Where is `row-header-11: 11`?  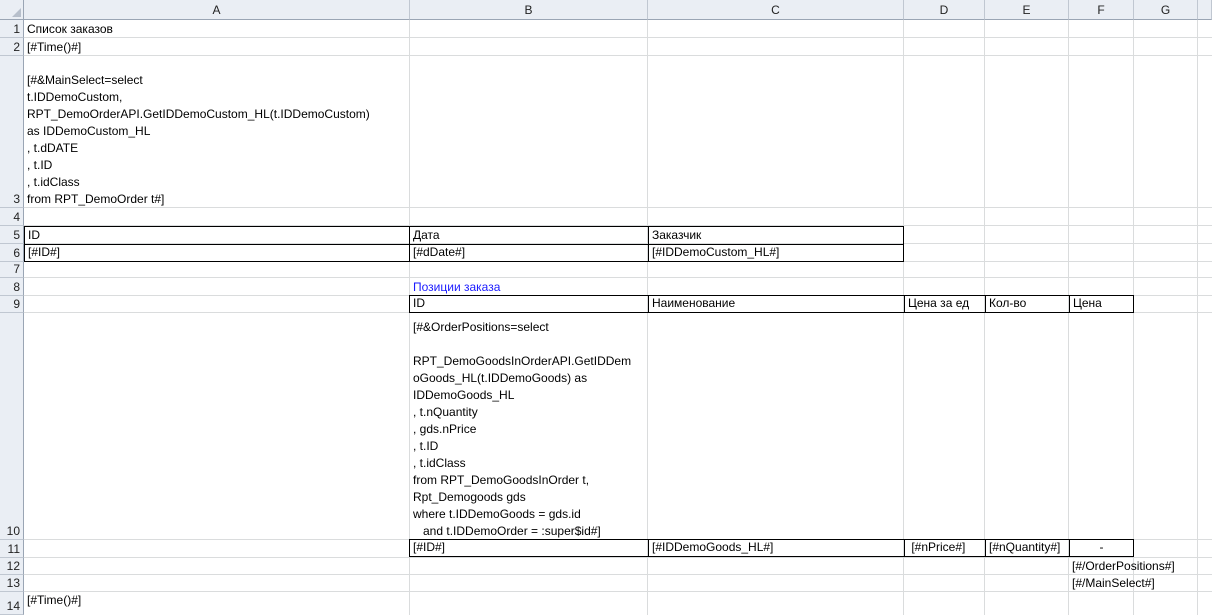
row-header-11: 11 is located at coordinates (12, 549).